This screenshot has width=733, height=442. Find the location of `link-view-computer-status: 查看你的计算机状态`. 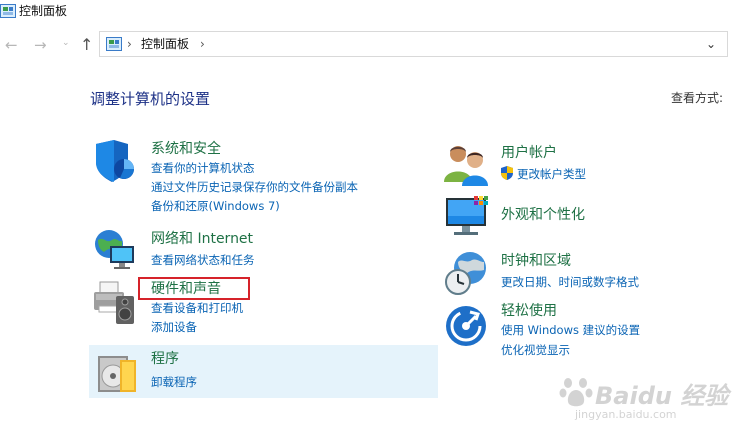

link-view-computer-status: 查看你的计算机状态 is located at coordinates (203, 168).